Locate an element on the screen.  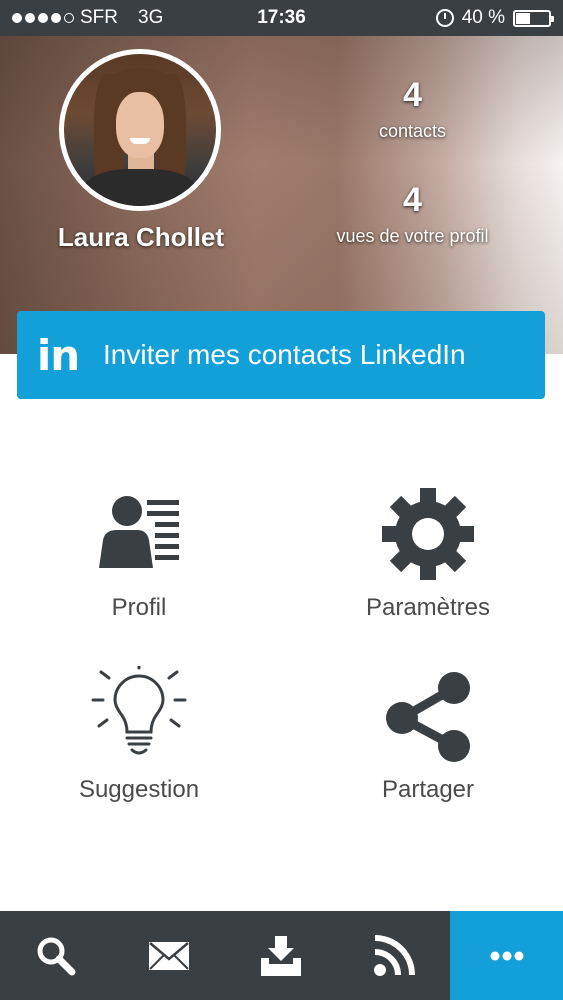
menu-profil-button: Profil is located at coordinates (139, 564).